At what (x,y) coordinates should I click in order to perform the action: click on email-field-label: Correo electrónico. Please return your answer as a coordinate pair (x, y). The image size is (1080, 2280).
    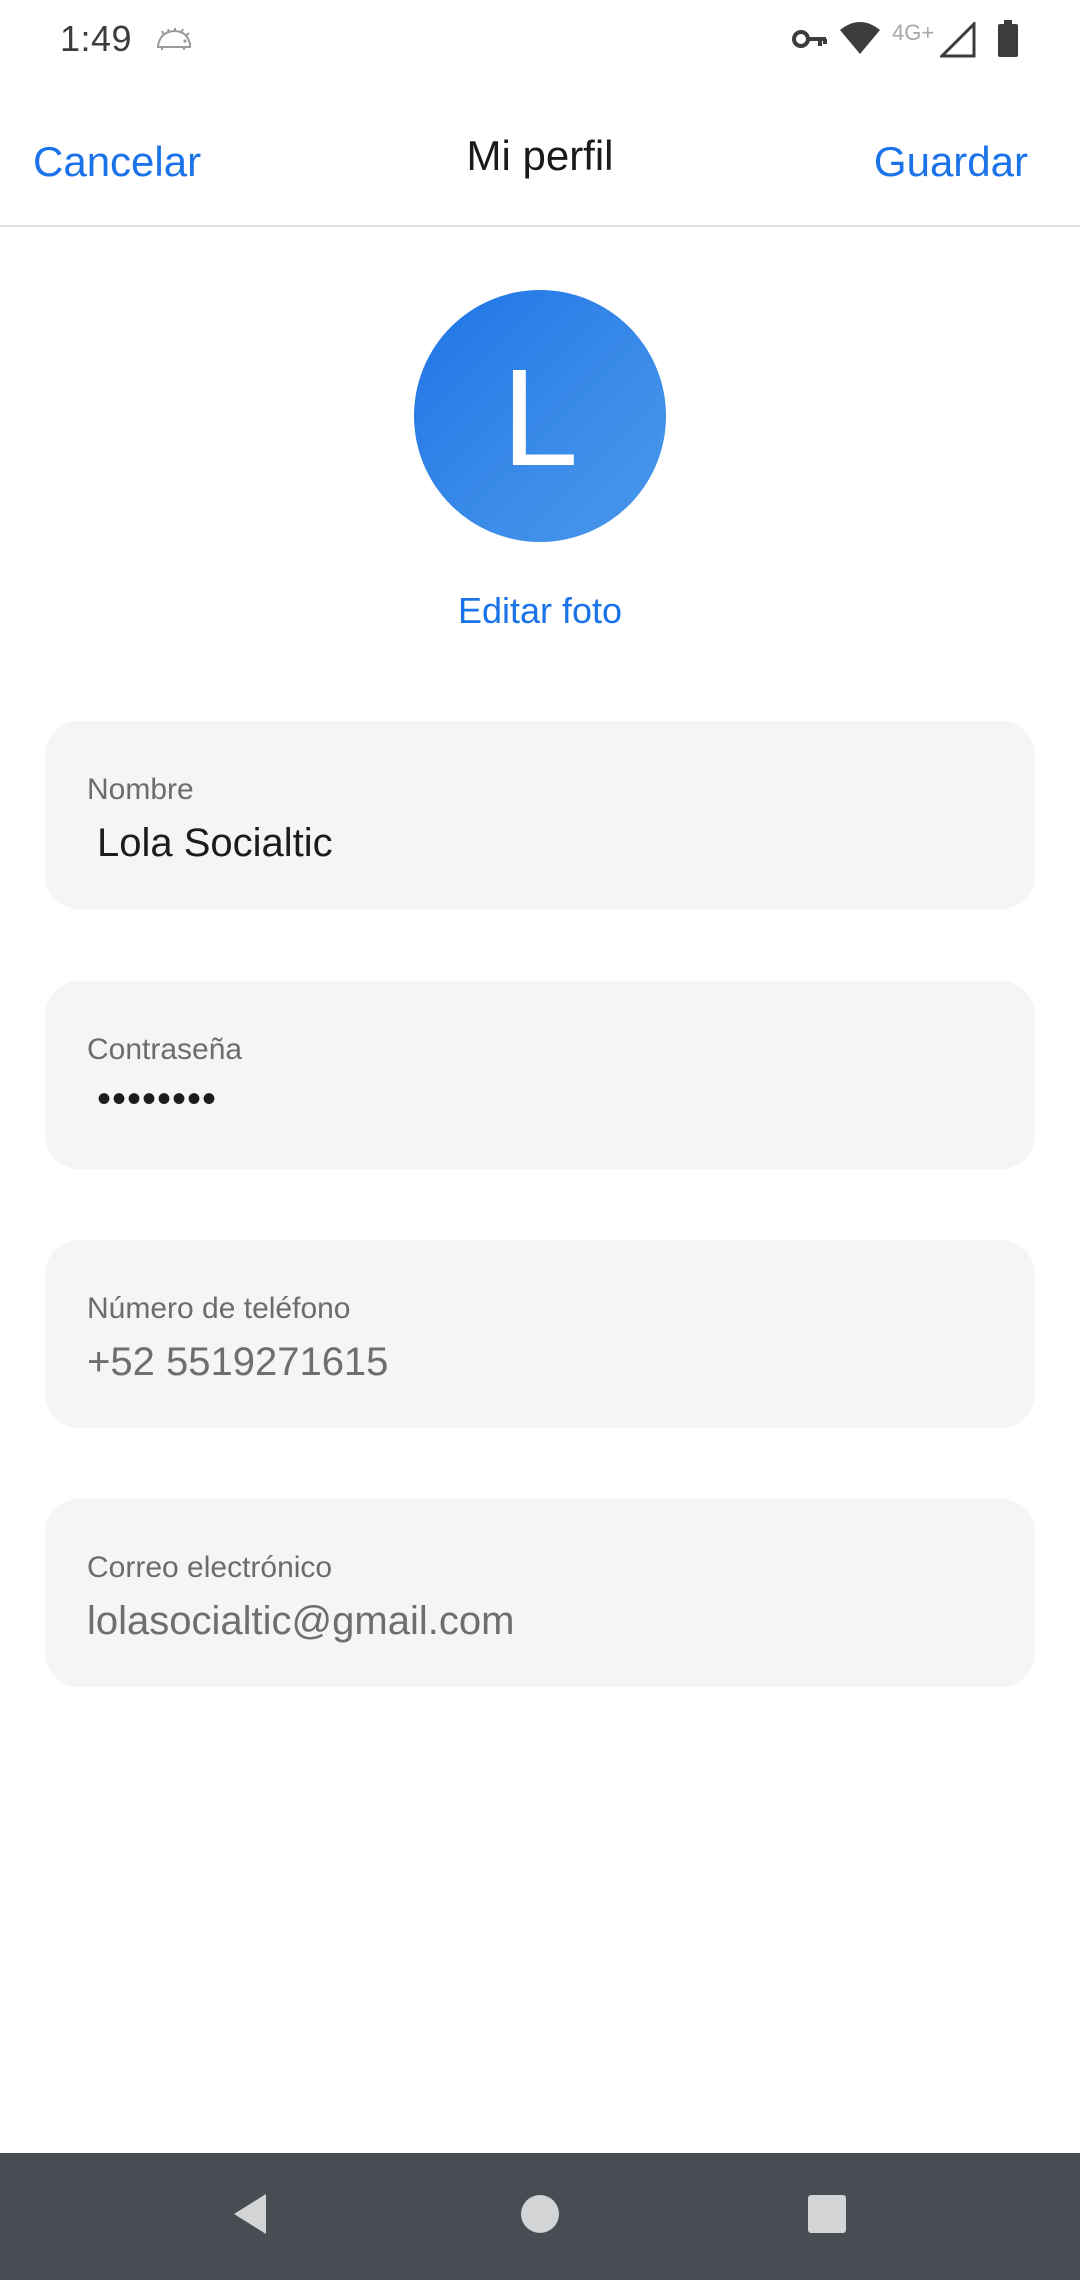
    Looking at the image, I should click on (210, 1567).